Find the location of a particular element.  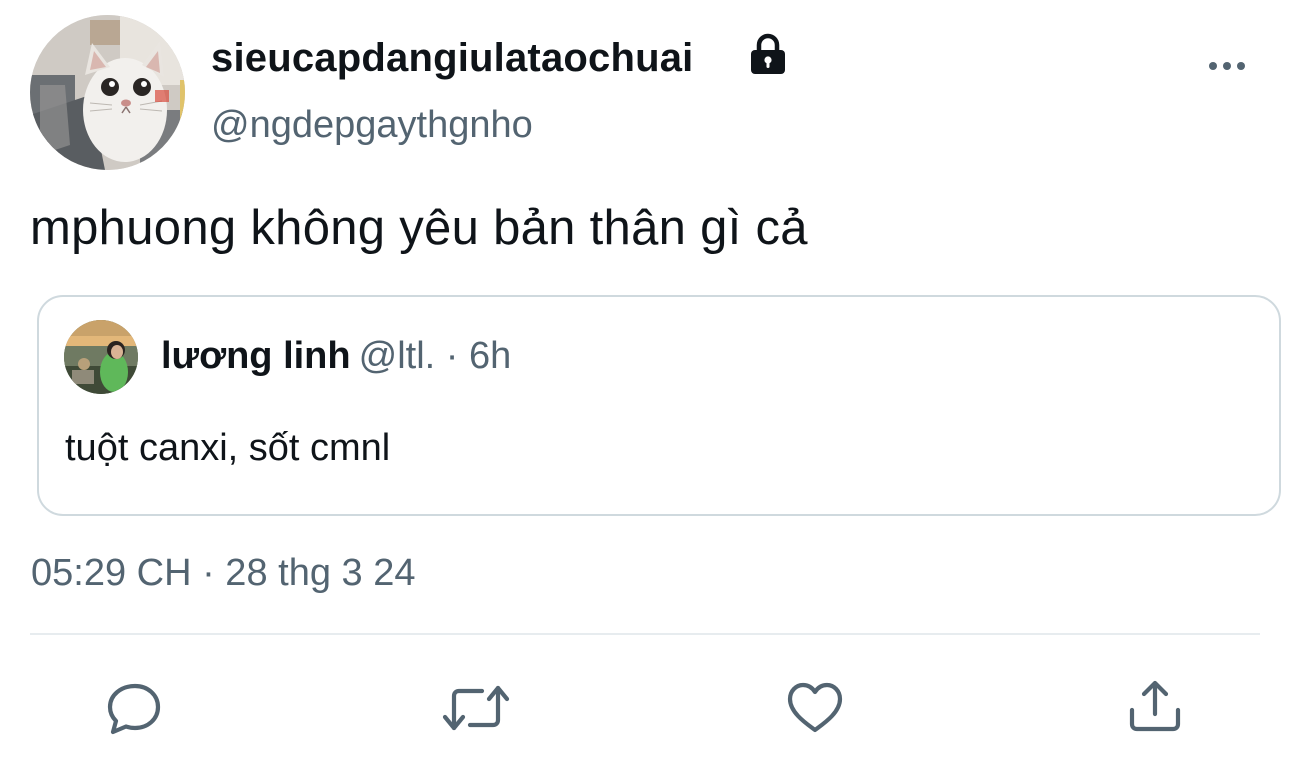

tweet-text: mphuong không yêu bản thân gì cả is located at coordinates (419, 228).